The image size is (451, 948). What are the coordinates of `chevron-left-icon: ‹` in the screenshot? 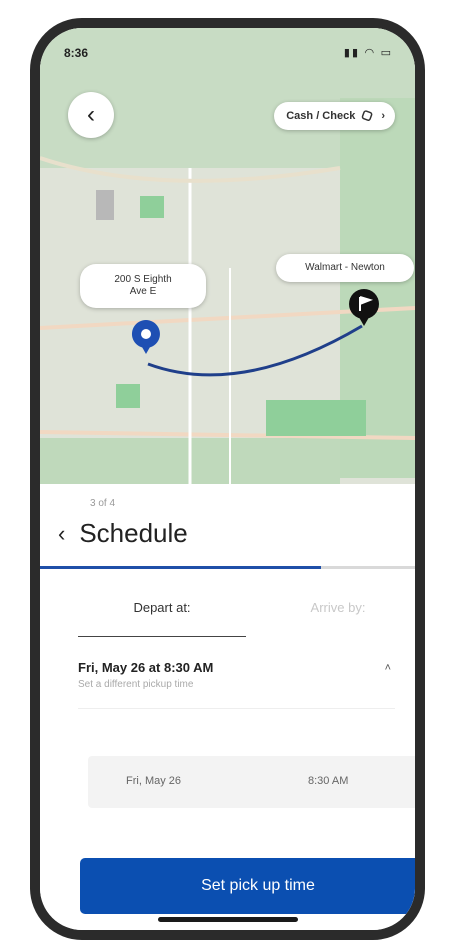 It's located at (91, 114).